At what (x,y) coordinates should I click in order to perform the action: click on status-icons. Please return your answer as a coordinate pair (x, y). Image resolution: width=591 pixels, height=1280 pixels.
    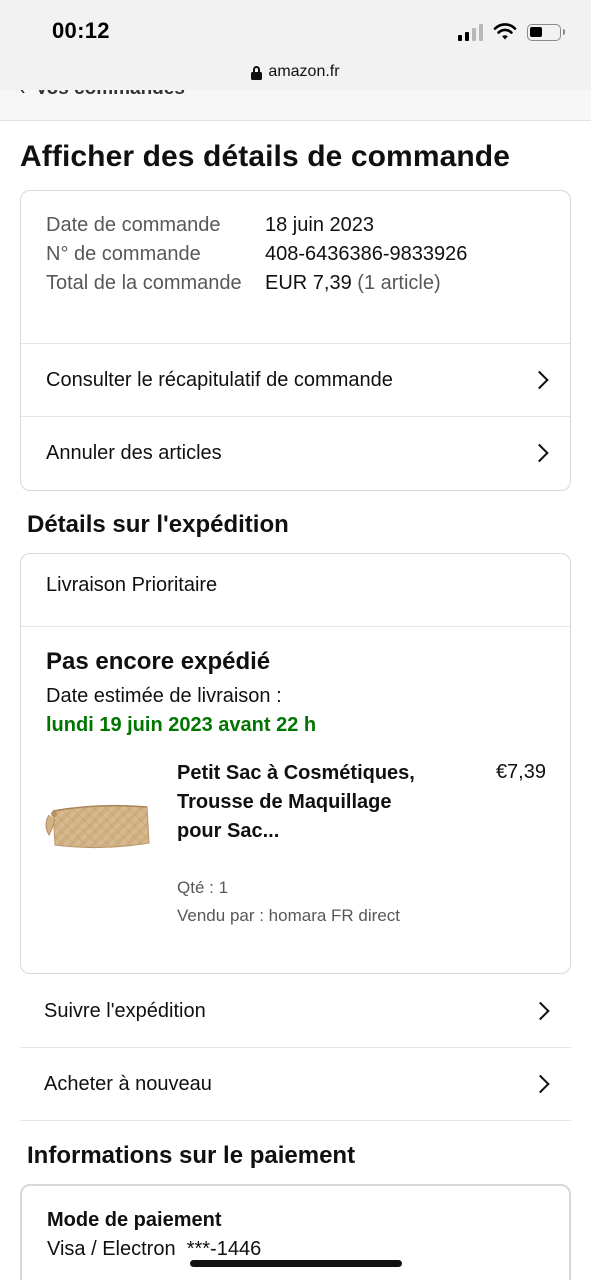
    Looking at the image, I should click on (511, 32).